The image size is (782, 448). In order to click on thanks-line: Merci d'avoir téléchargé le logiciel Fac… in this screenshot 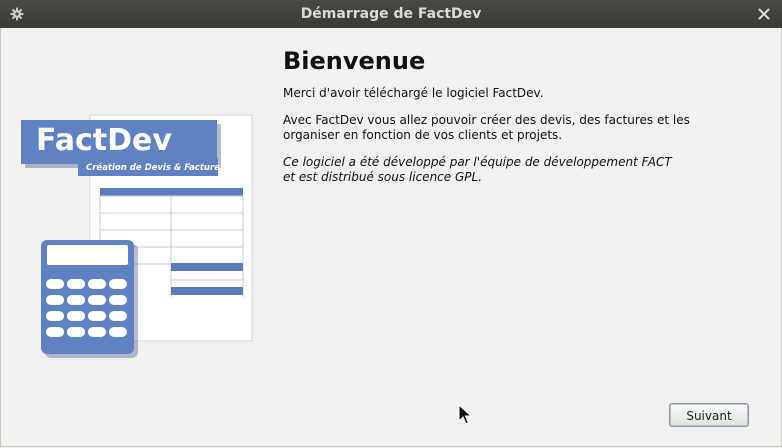, I will do `click(413, 93)`.